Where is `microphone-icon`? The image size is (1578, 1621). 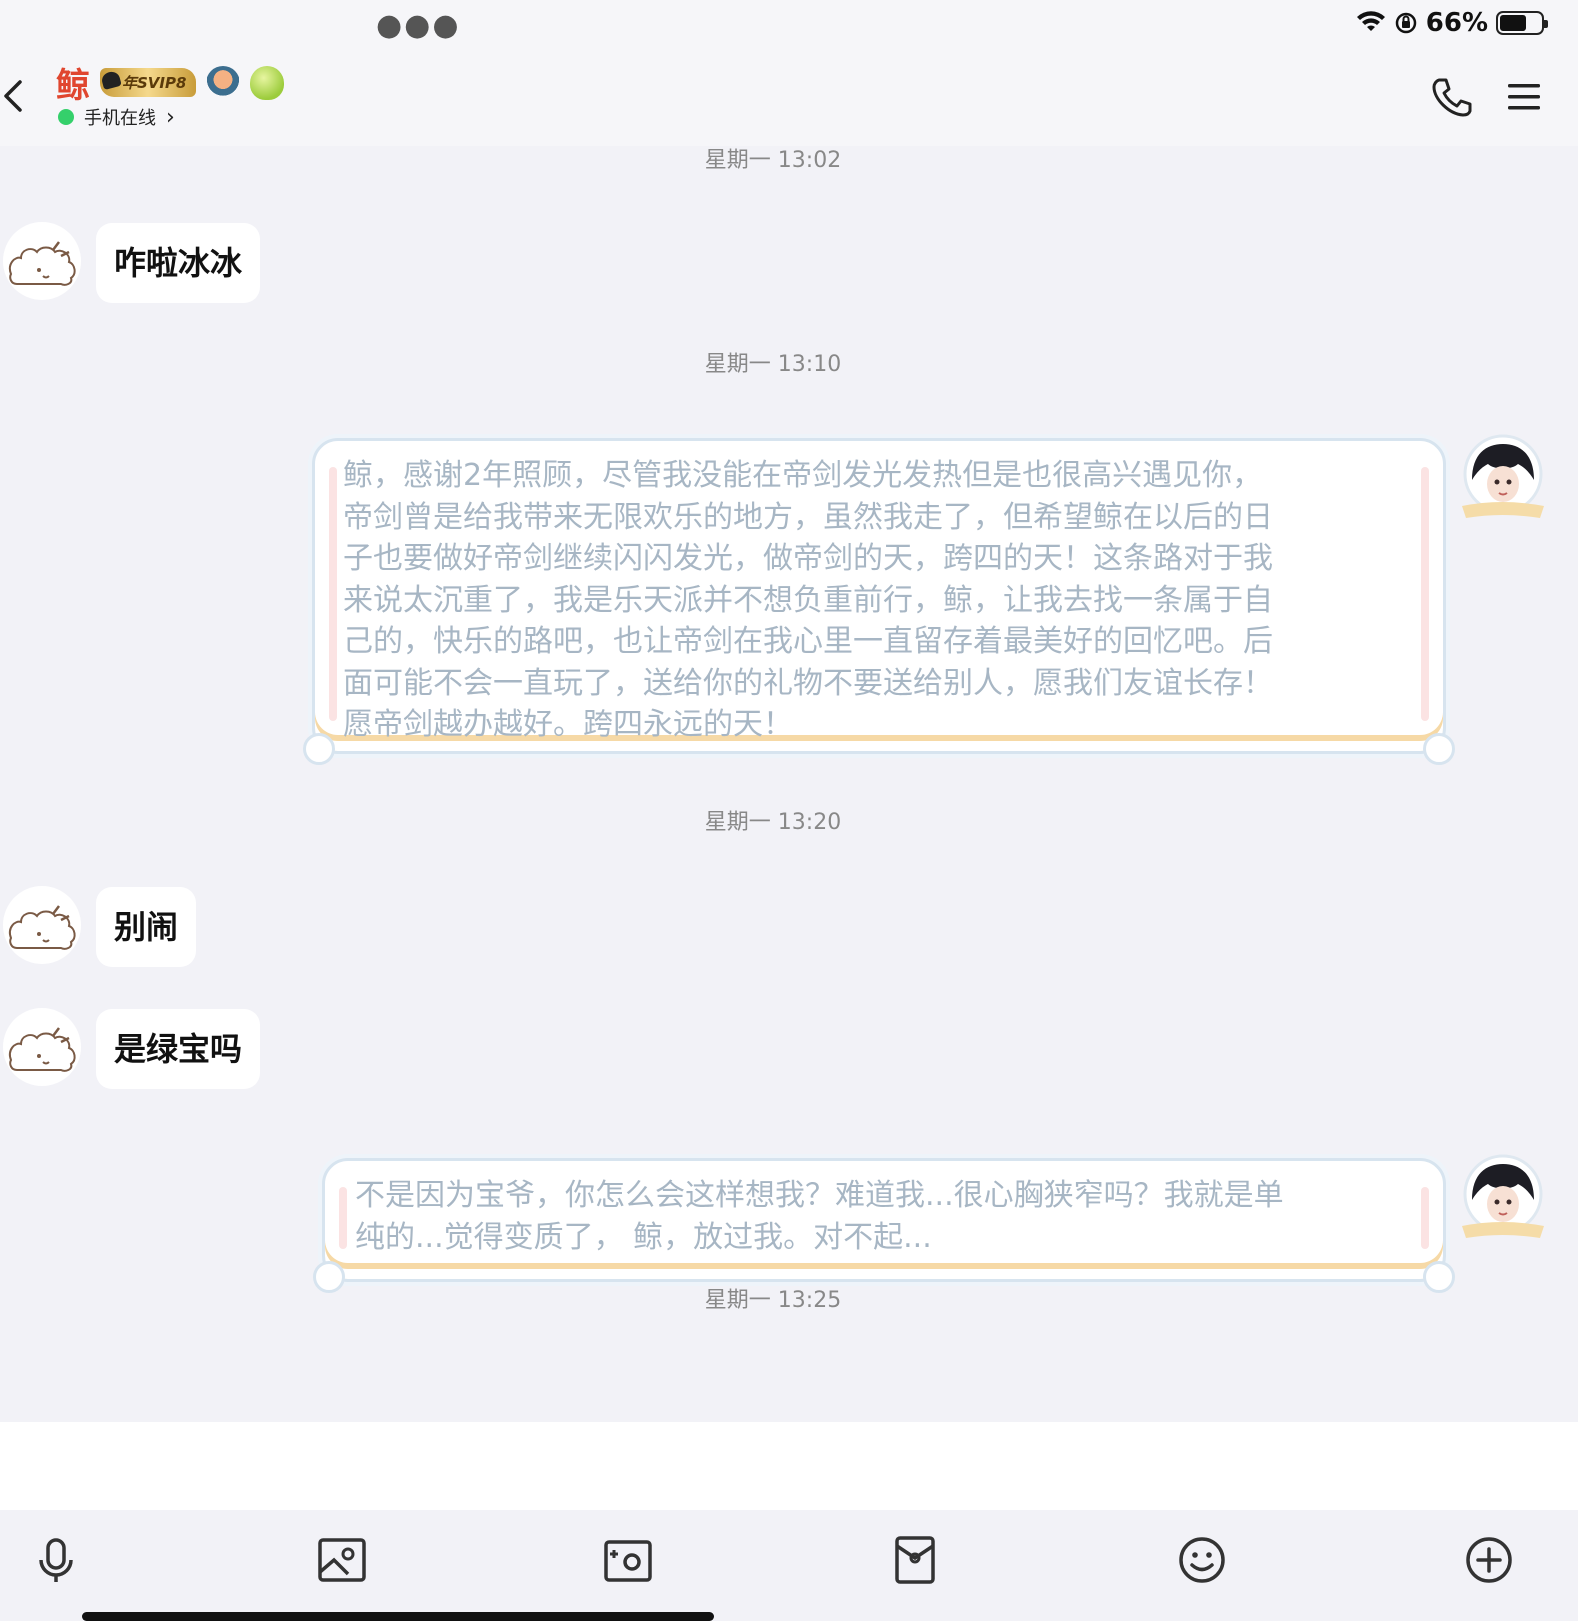 microphone-icon is located at coordinates (56, 1560).